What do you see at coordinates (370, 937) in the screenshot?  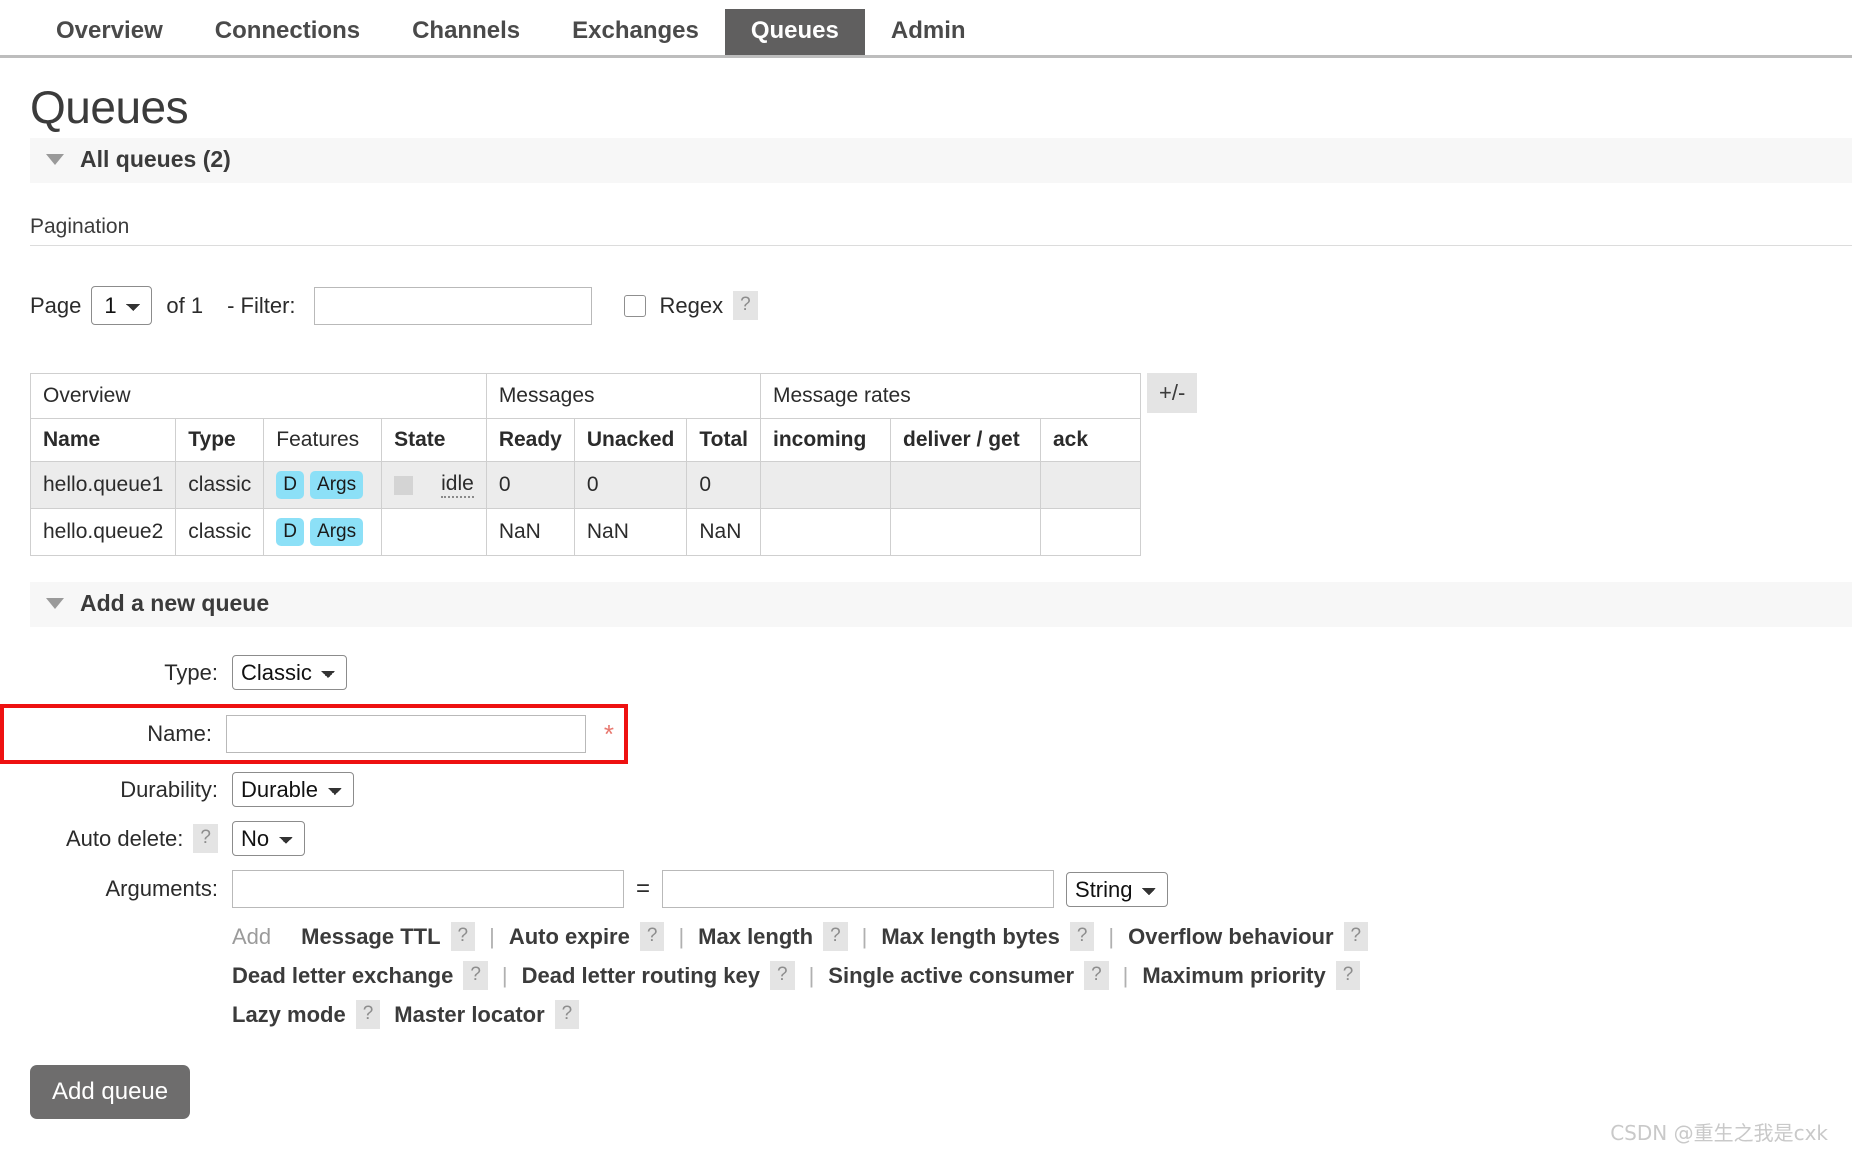 I see `preset-message-ttl: Message TTL` at bounding box center [370, 937].